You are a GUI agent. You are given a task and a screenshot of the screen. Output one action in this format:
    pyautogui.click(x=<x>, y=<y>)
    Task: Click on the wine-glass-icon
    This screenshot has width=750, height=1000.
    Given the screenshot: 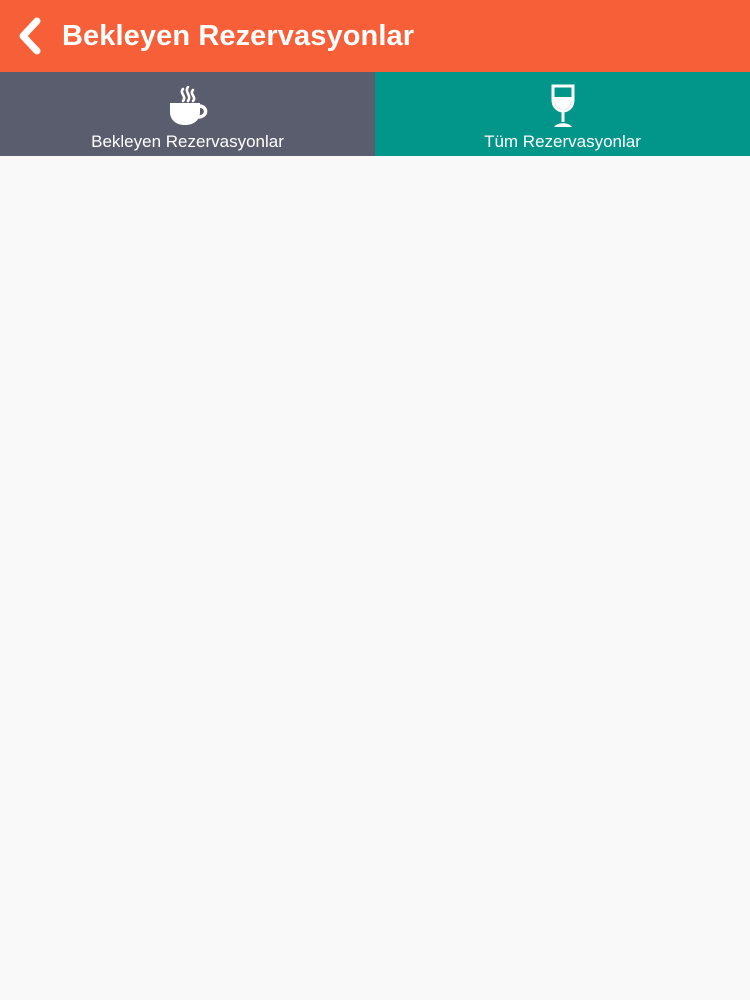 What is the action you would take?
    pyautogui.click(x=562, y=105)
    